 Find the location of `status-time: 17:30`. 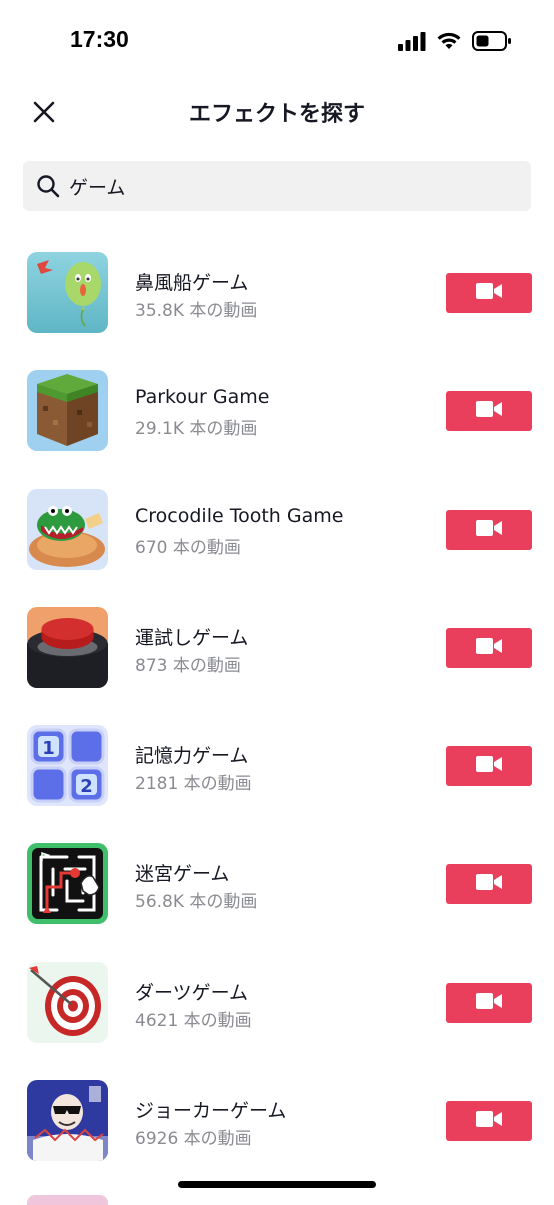

status-time: 17:30 is located at coordinates (99, 39).